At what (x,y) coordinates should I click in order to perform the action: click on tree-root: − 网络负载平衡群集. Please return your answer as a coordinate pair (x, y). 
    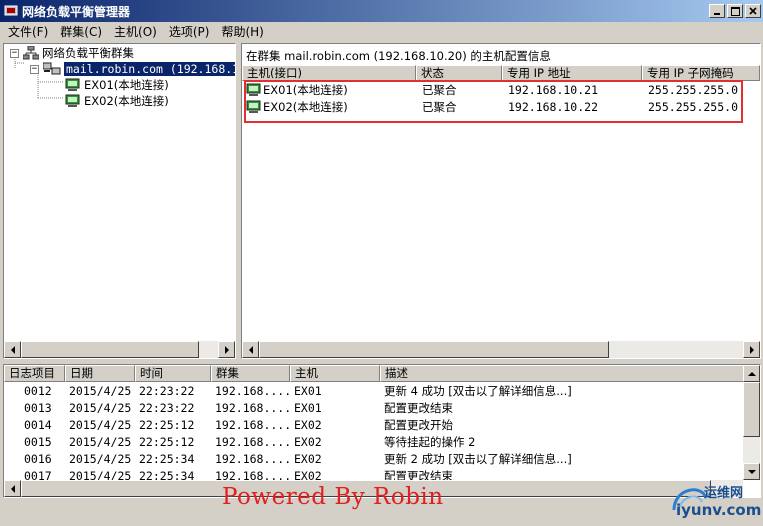
    Looking at the image, I should click on (72, 53).